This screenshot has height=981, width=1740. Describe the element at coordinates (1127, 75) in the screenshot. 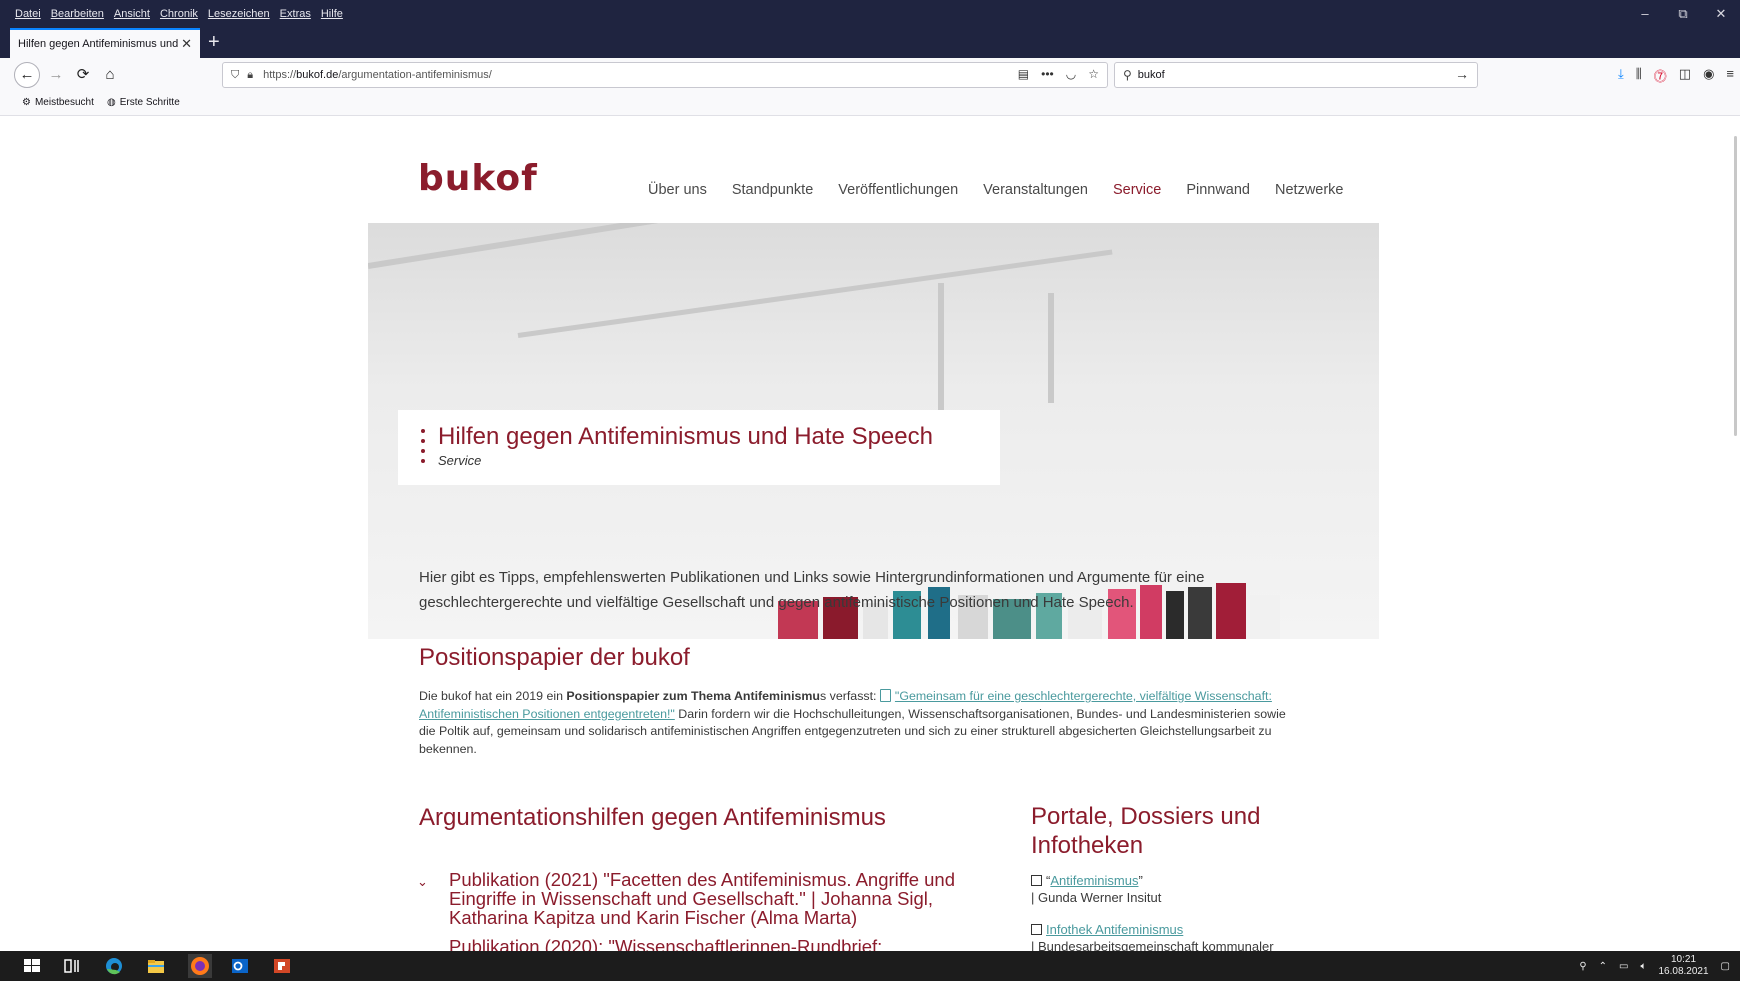

I see `search-icon: ⚲` at that location.